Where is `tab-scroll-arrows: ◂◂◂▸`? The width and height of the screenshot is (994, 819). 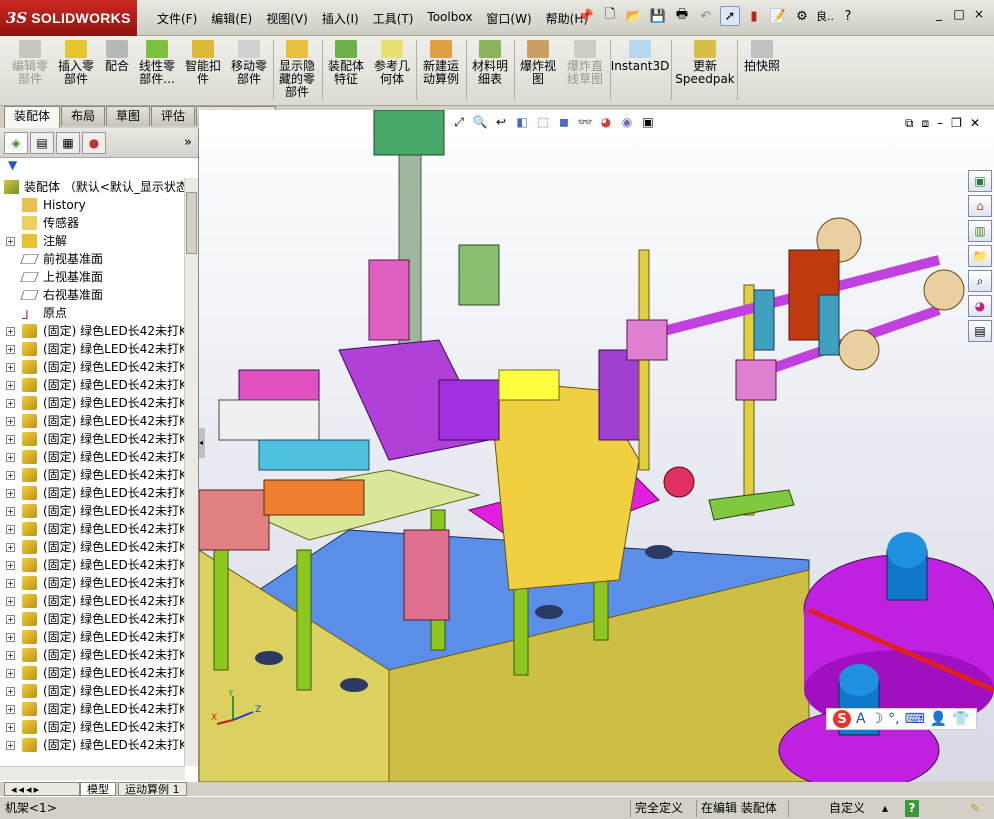 tab-scroll-arrows: ◂◂◂▸ is located at coordinates (42, 789).